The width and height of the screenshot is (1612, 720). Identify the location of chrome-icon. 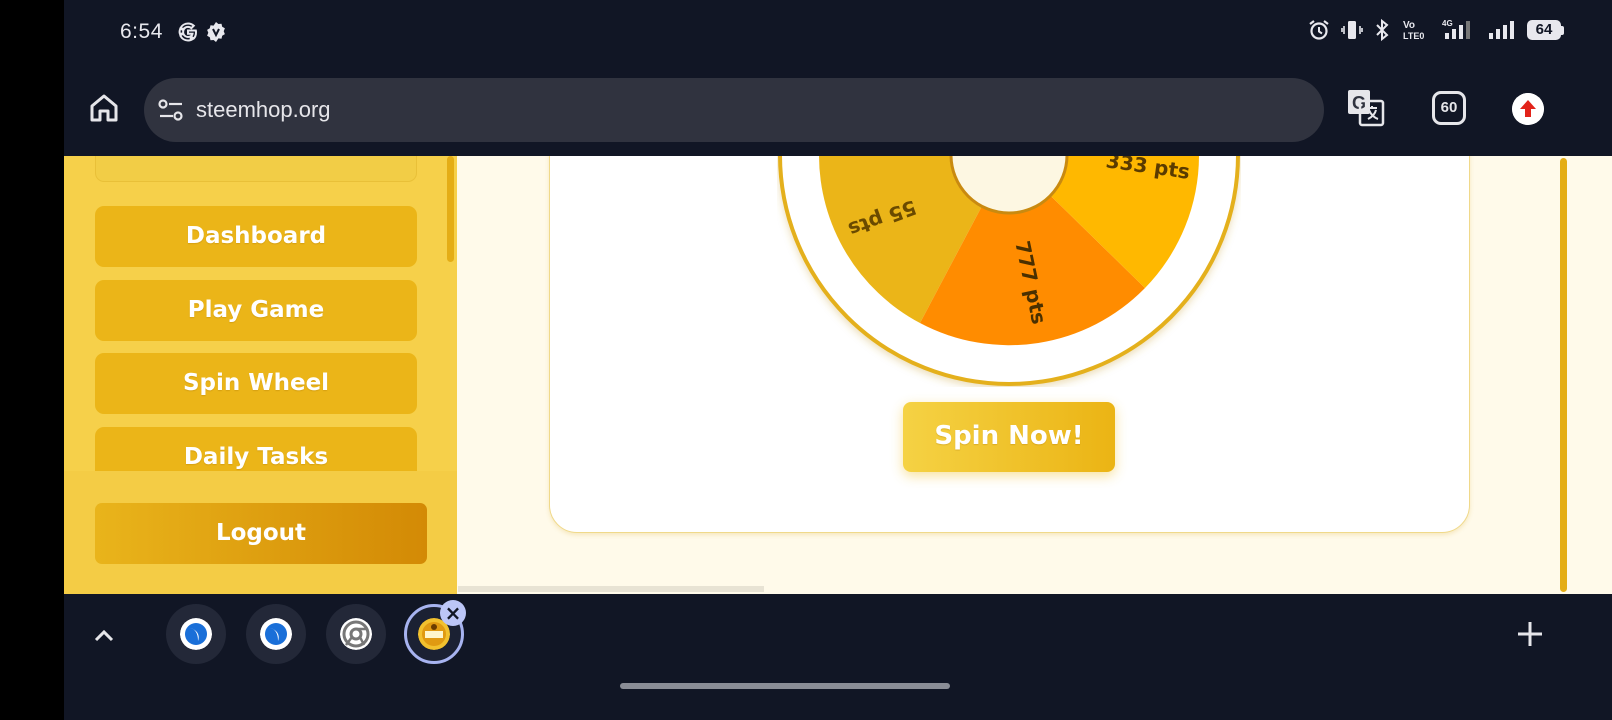
(356, 634).